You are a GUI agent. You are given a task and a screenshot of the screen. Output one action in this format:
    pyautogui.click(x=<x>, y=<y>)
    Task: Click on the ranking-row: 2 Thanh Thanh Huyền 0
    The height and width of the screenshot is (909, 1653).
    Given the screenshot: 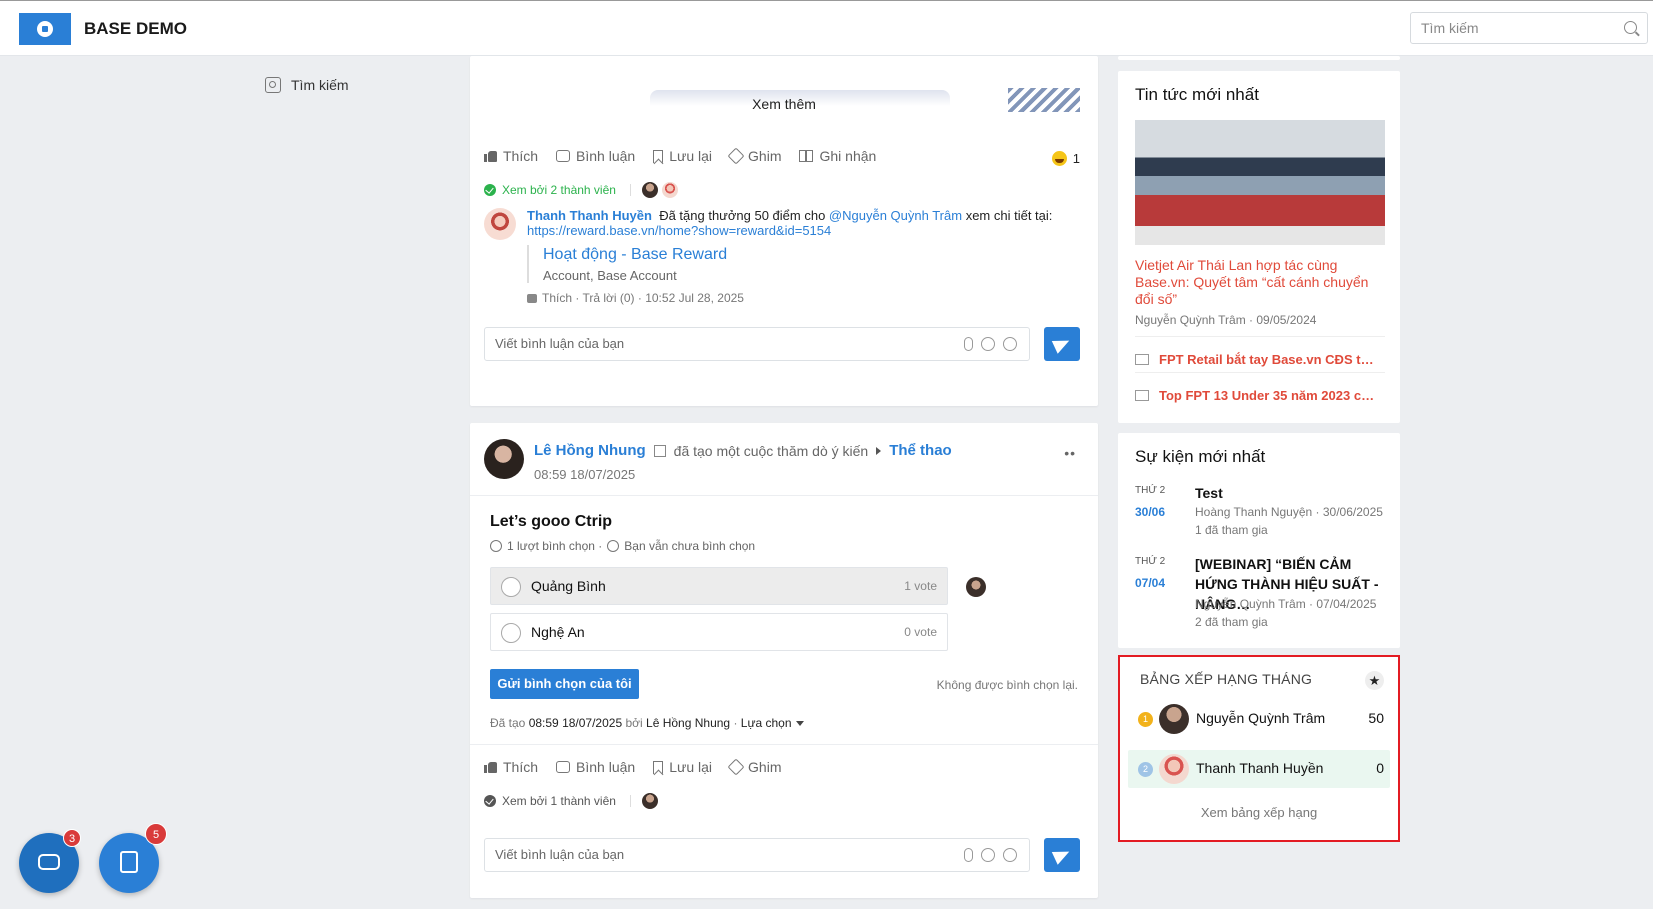 What is the action you would take?
    pyautogui.click(x=1259, y=769)
    